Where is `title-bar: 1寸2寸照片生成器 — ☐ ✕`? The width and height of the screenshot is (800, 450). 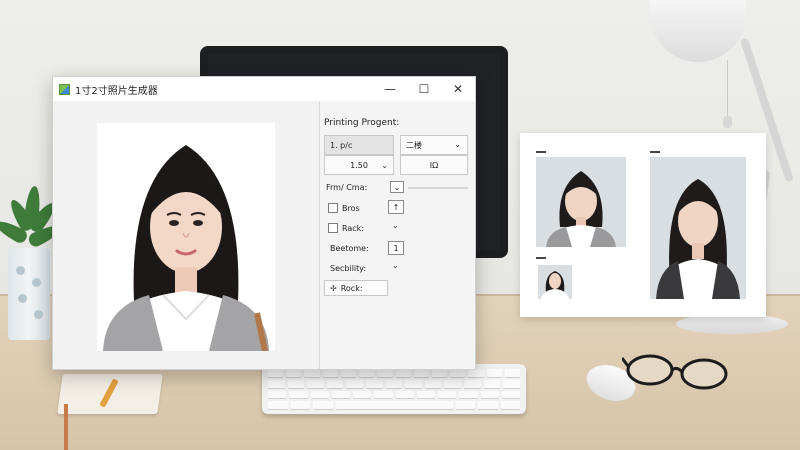
title-bar: 1寸2寸照片生成器 — ☐ ✕ is located at coordinates (264, 89).